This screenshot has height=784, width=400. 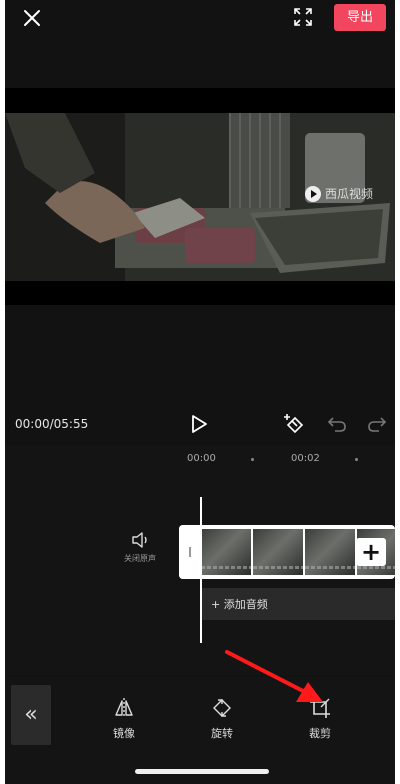 What do you see at coordinates (305, 458) in the screenshot?
I see `ruler-label-1: 00:02` at bounding box center [305, 458].